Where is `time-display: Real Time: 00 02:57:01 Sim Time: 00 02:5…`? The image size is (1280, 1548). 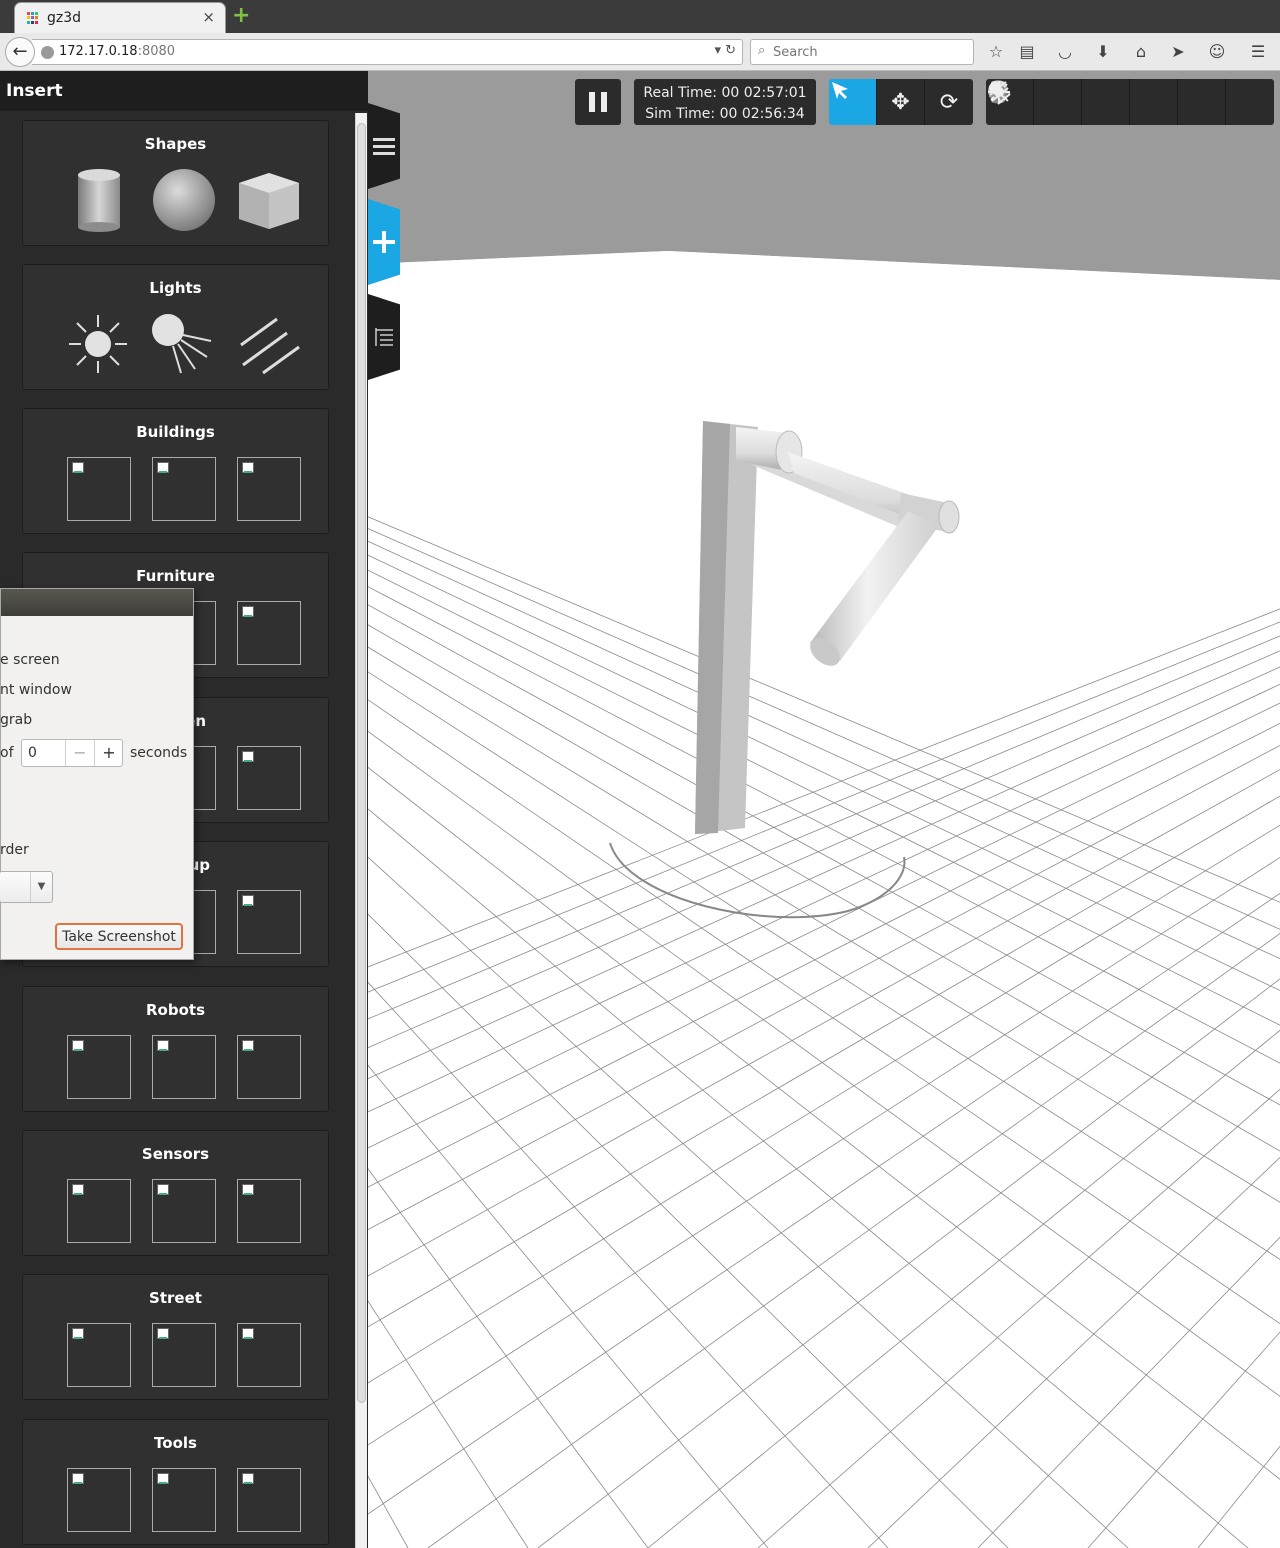 time-display: Real Time: 00 02:57:01 Sim Time: 00 02:5… is located at coordinates (725, 102).